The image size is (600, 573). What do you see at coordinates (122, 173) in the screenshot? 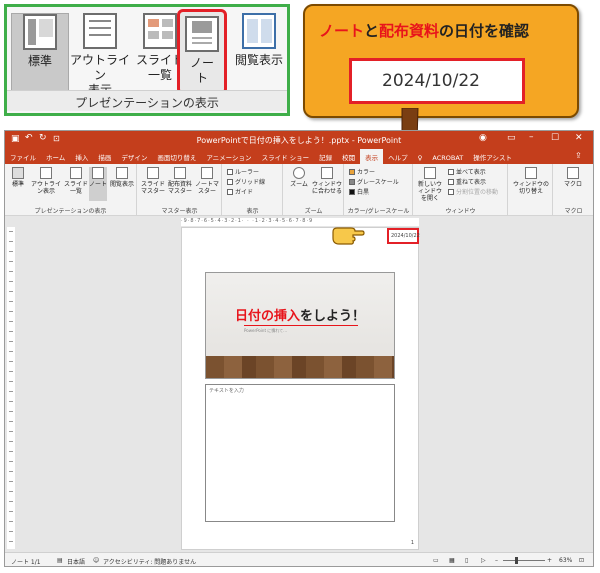
I see `reading-view-icon` at bounding box center [122, 173].